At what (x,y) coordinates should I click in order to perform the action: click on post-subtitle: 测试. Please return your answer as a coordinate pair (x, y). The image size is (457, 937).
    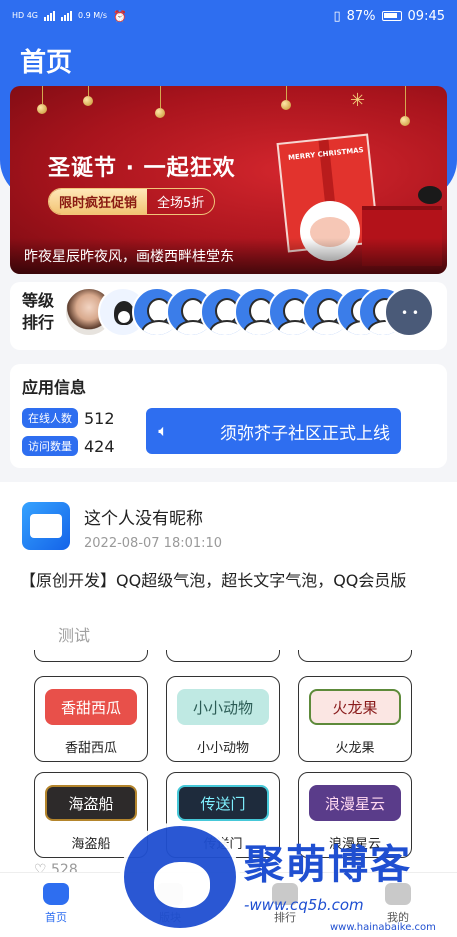
    Looking at the image, I should click on (74, 635).